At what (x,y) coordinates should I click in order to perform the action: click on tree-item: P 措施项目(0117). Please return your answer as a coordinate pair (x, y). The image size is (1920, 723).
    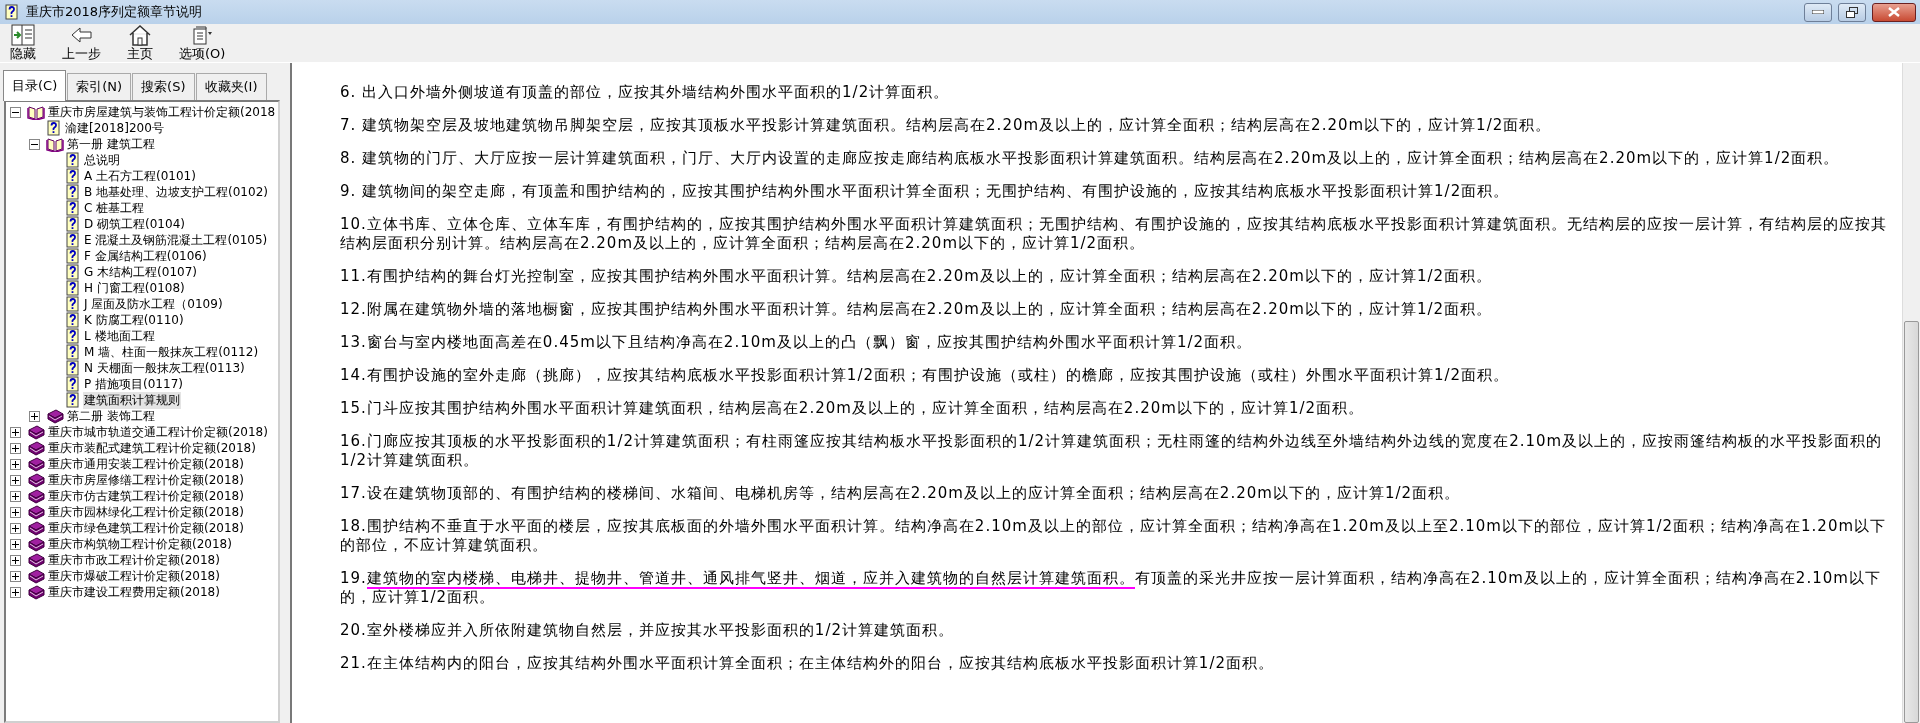
    Looking at the image, I should click on (133, 384).